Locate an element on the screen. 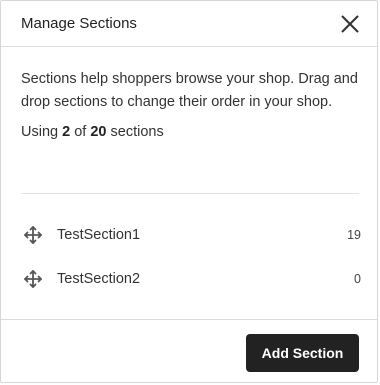 The image size is (380, 385). section-name: TestSection2 is located at coordinates (99, 279).